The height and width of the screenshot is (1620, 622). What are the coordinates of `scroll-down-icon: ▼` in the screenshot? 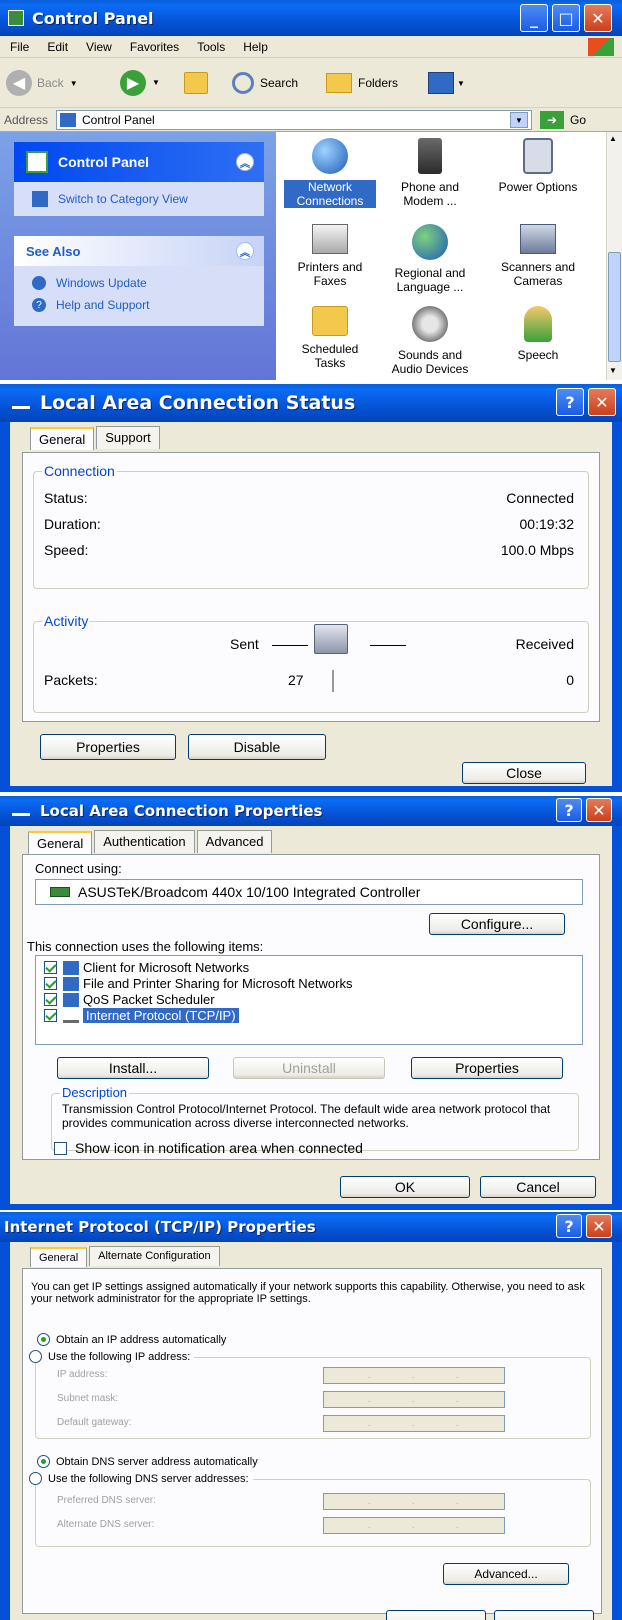 It's located at (613, 370).